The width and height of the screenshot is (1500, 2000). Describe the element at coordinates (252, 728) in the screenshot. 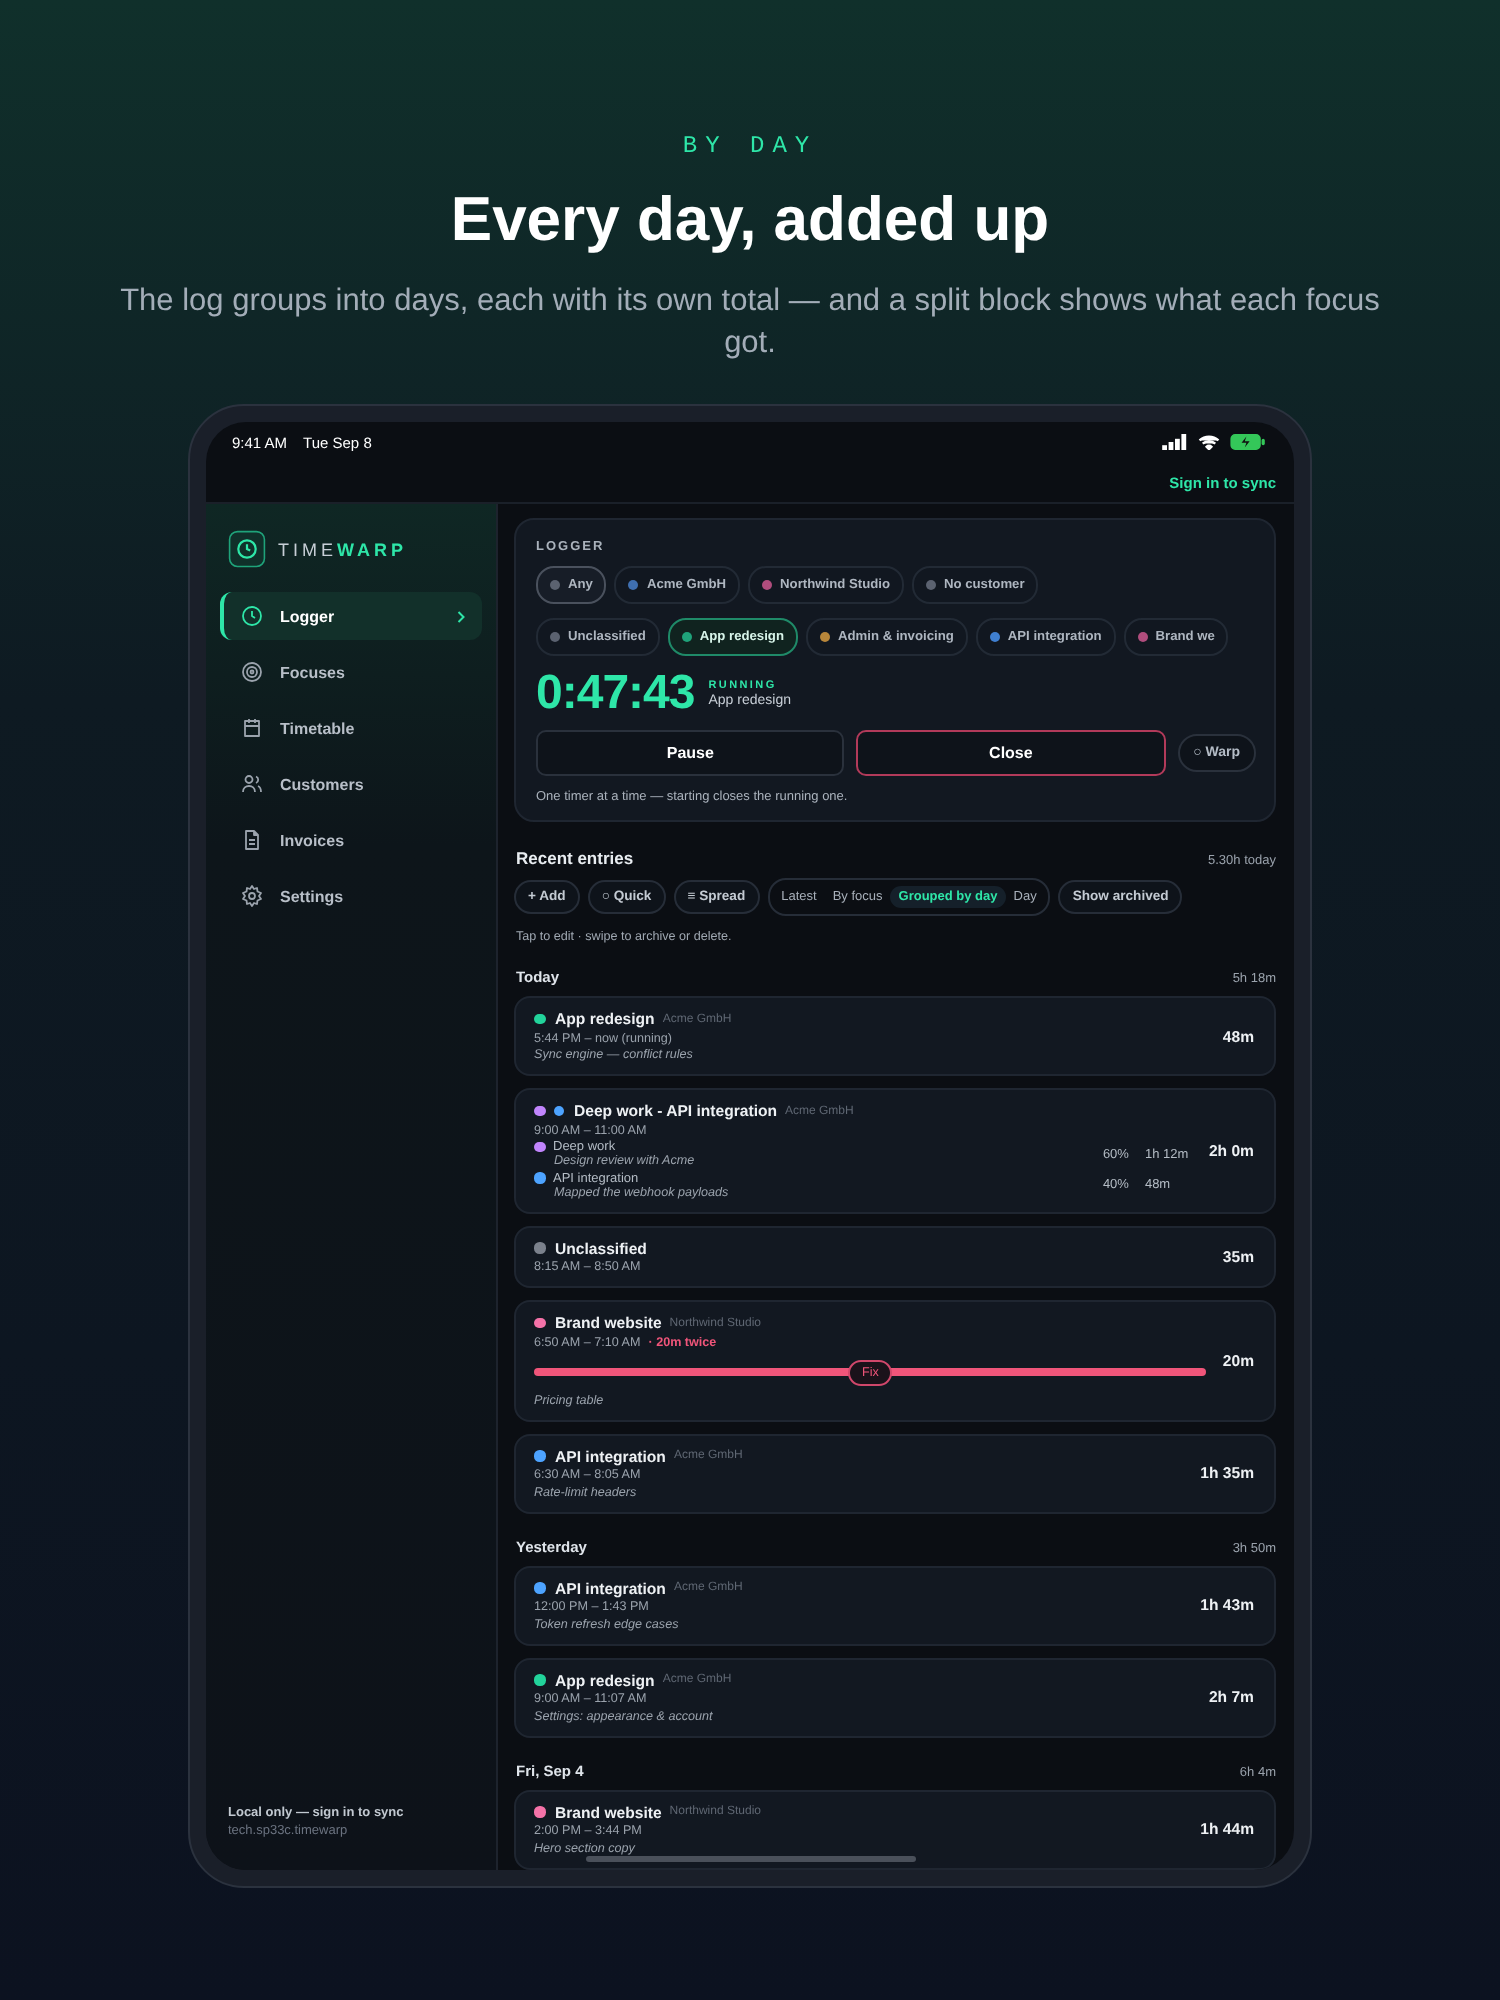

I see `calendar-icon` at that location.